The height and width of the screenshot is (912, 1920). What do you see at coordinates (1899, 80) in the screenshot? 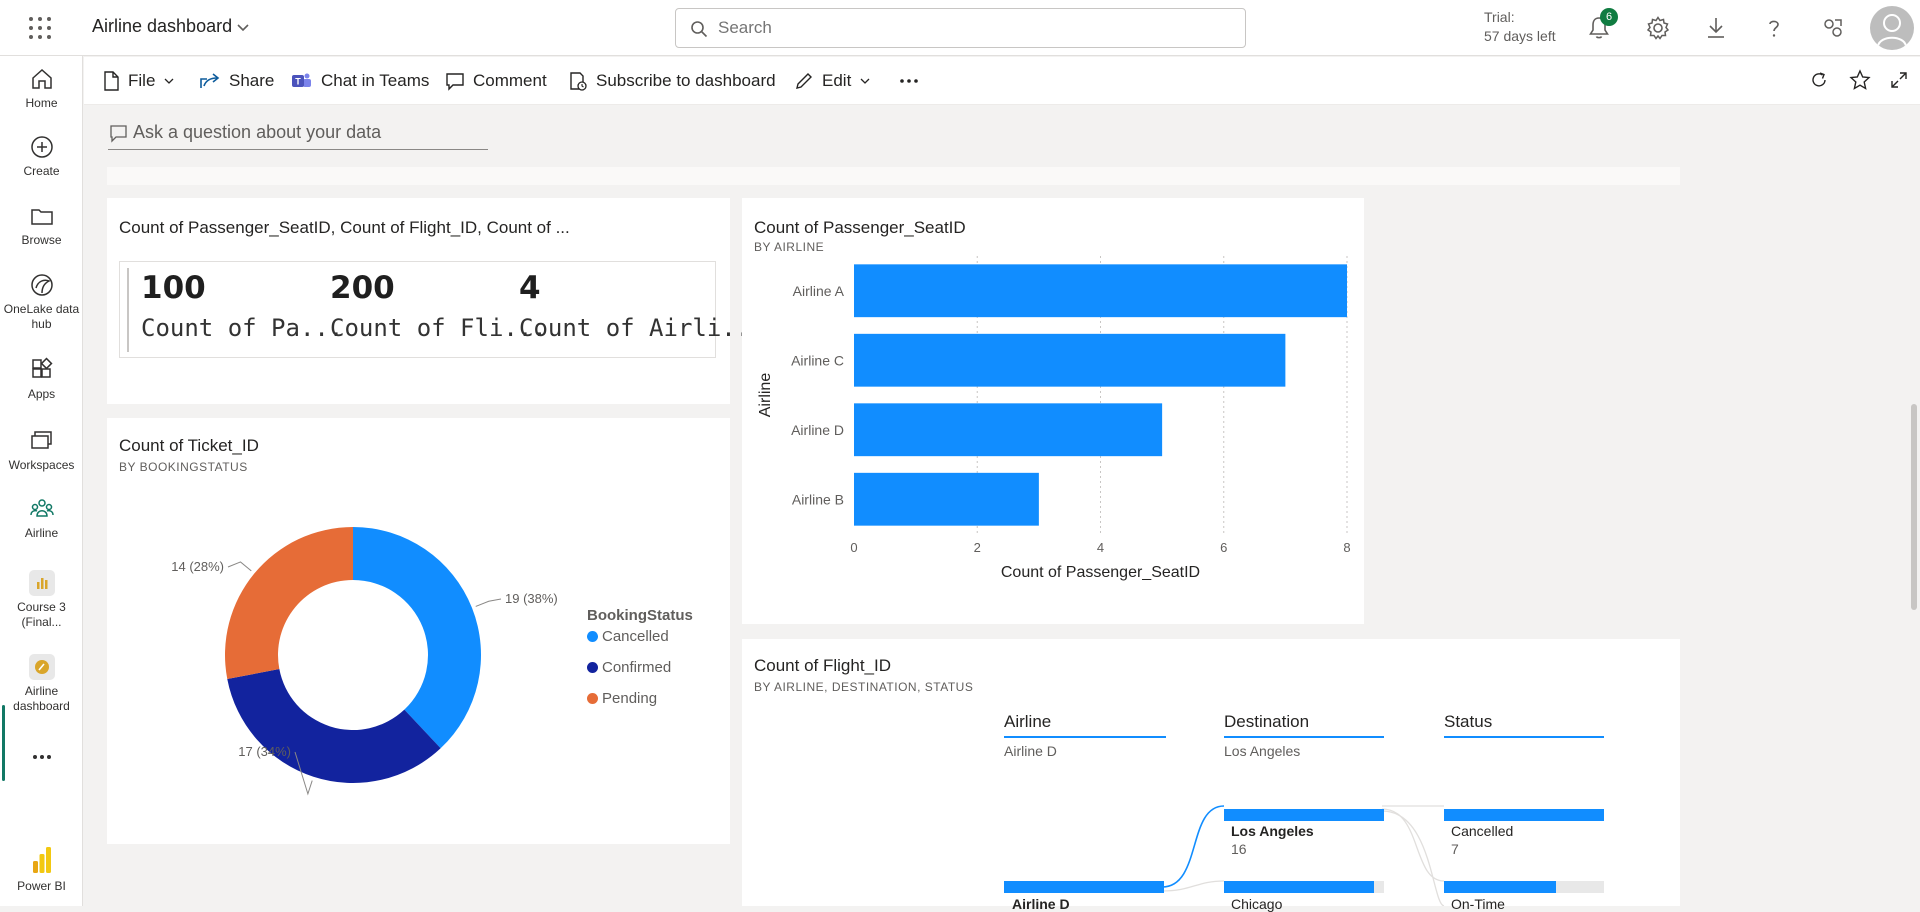
I see `fullscreen-icon` at bounding box center [1899, 80].